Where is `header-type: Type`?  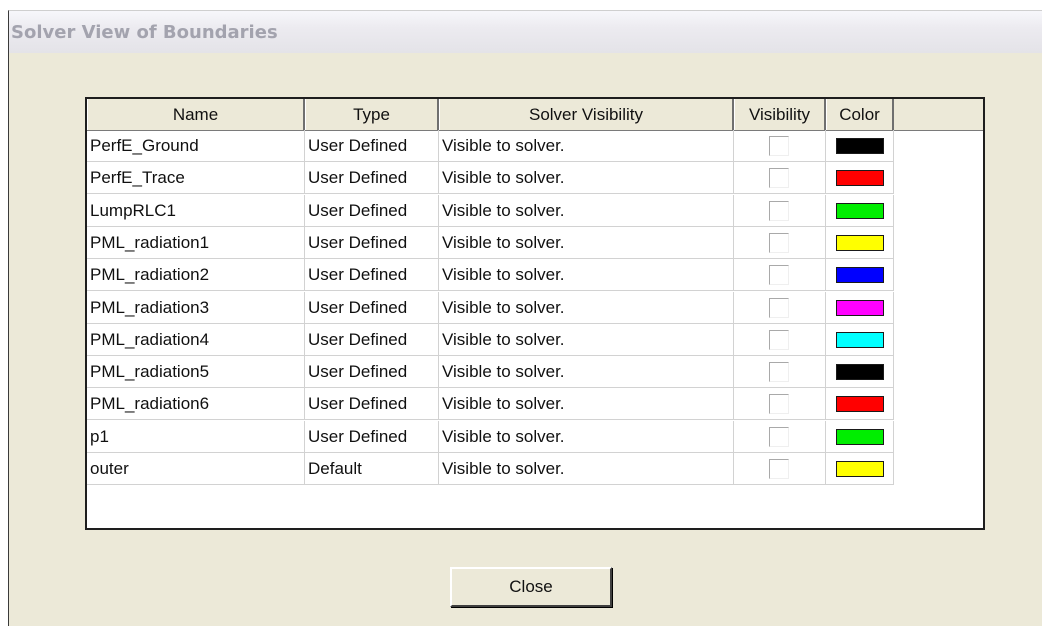 header-type: Type is located at coordinates (372, 114).